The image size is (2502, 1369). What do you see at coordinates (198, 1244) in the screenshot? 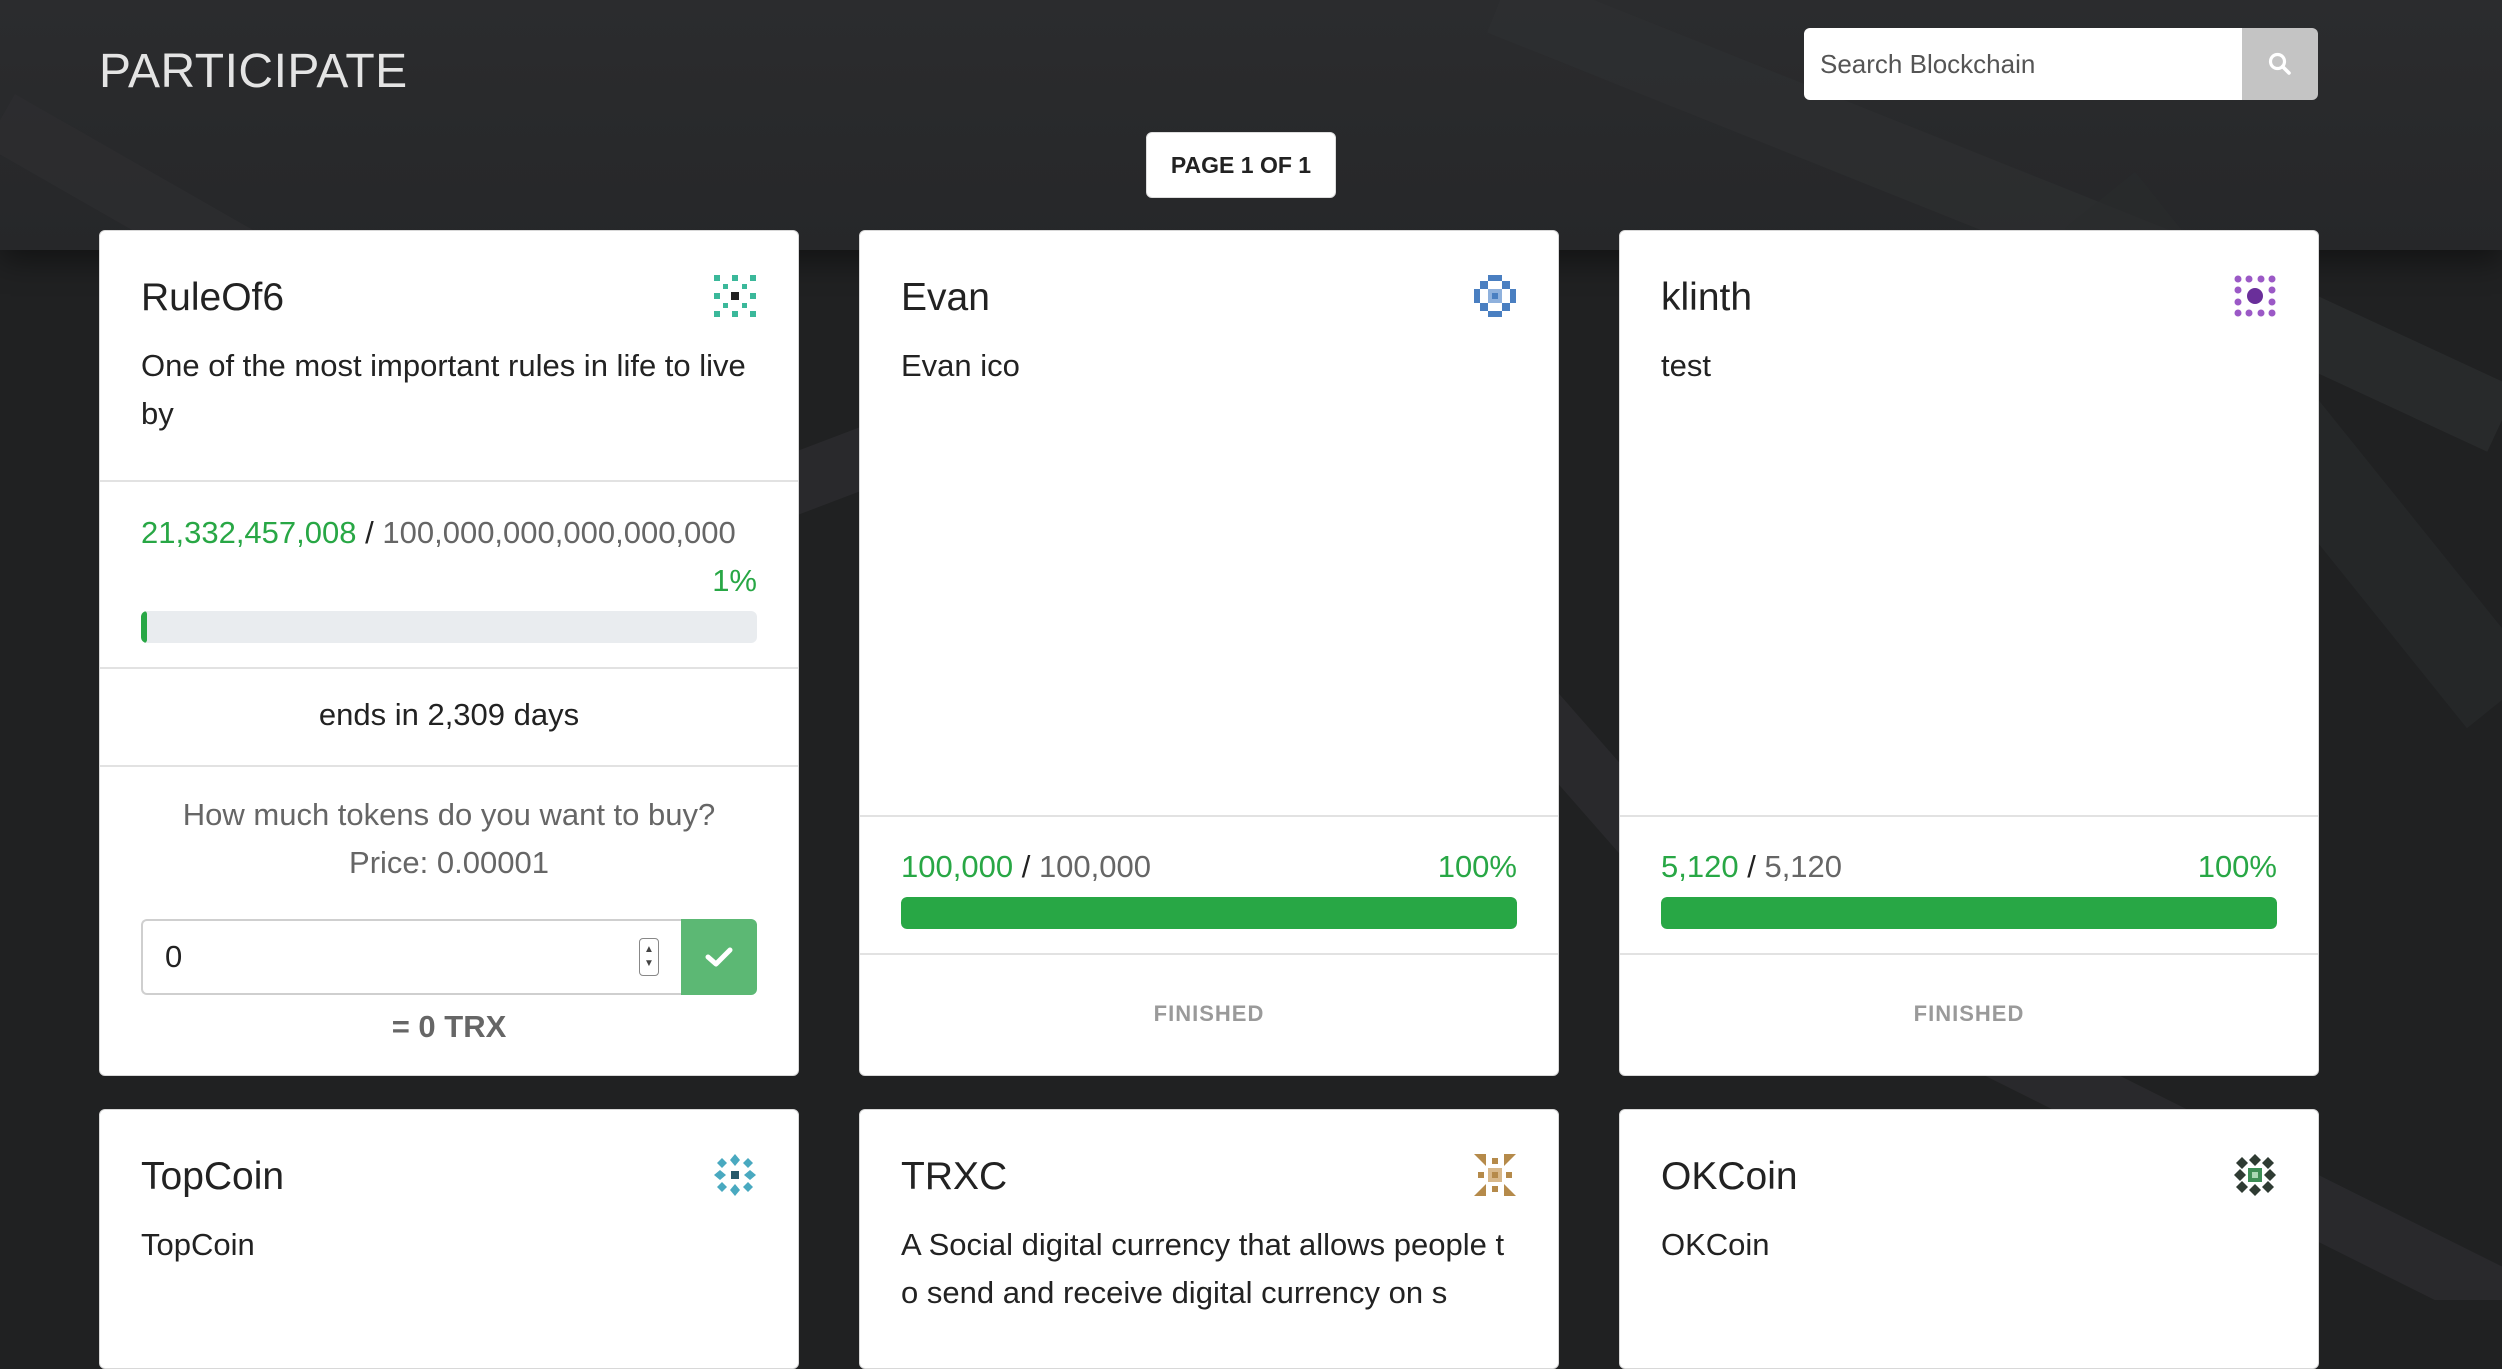
I see `token-description: TopCoin` at bounding box center [198, 1244].